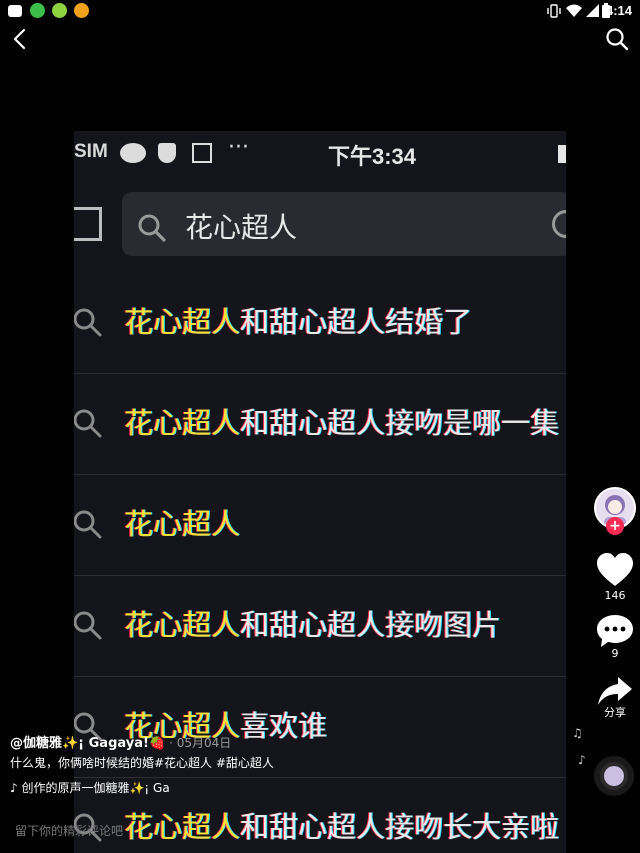  Describe the element at coordinates (37, 10) in the screenshot. I see `chat-icon` at that location.